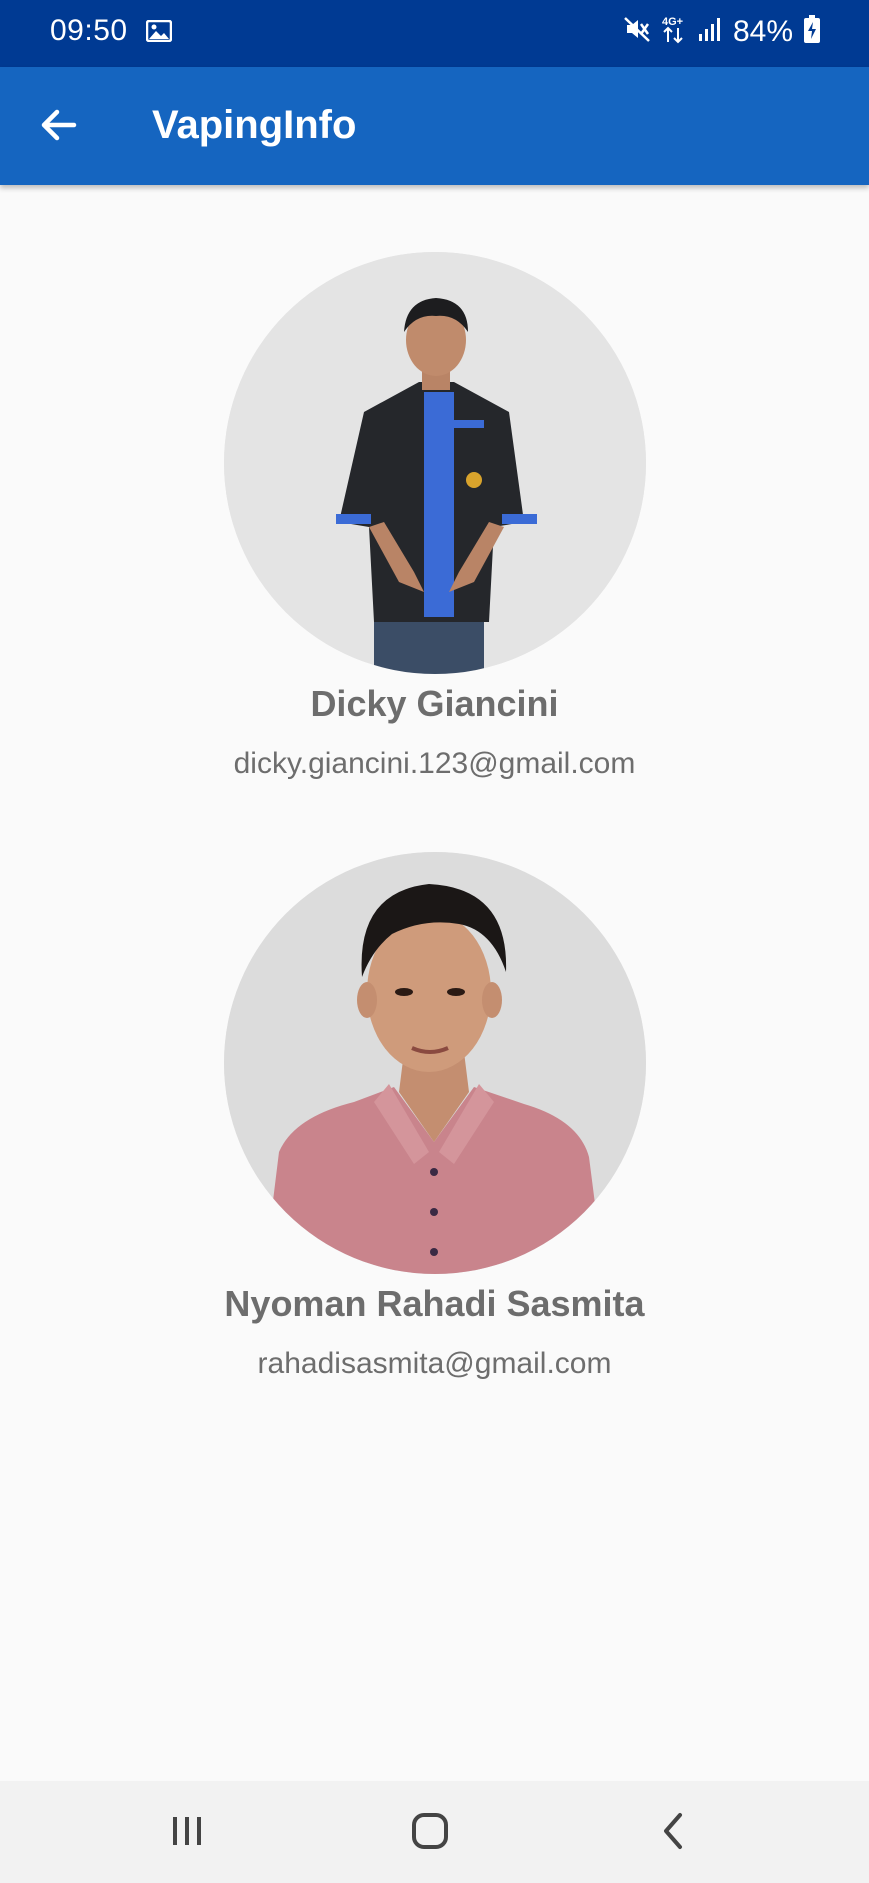  What do you see at coordinates (762, 31) in the screenshot?
I see `battery-percent: 84%` at bounding box center [762, 31].